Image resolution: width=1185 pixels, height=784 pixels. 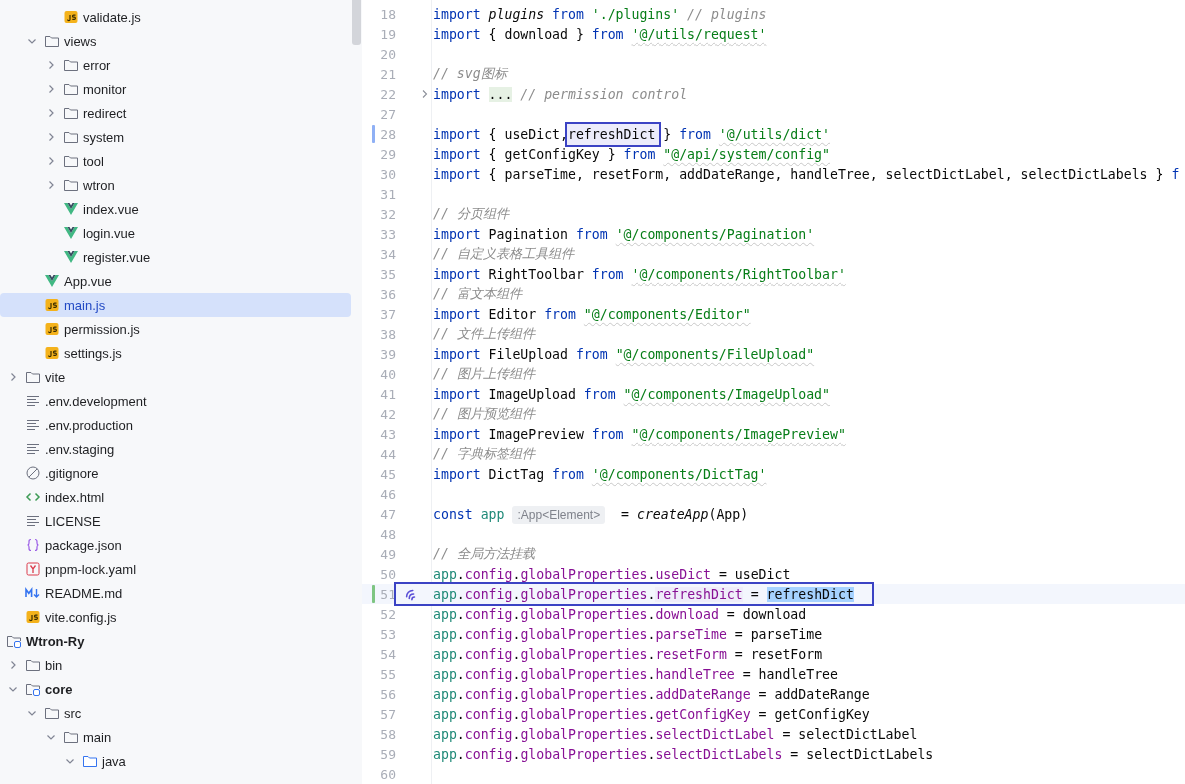 I want to click on tree-item: wtron, so click(x=175, y=185).